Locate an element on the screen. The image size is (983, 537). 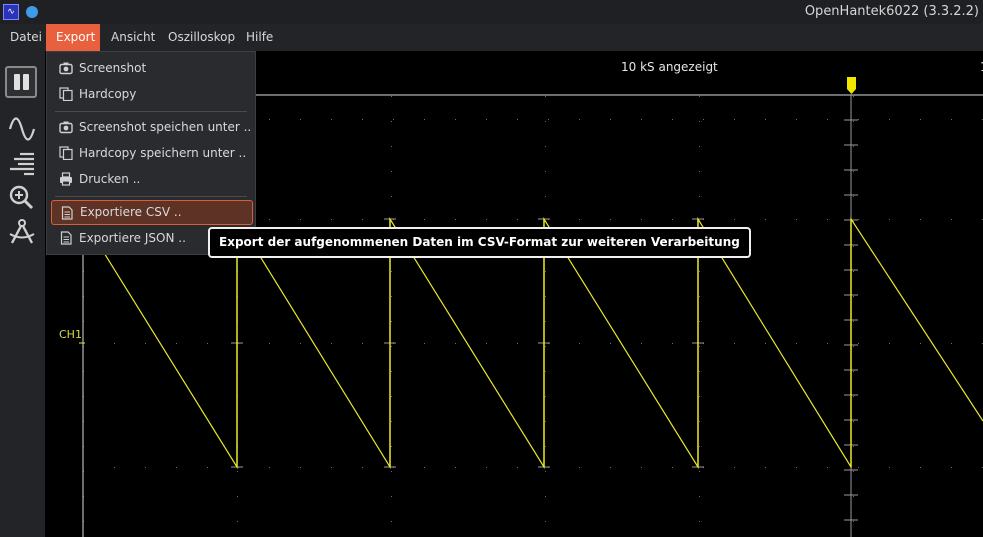
window-title: OpenHantek6022 (3.3.2.2) is located at coordinates (891, 11).